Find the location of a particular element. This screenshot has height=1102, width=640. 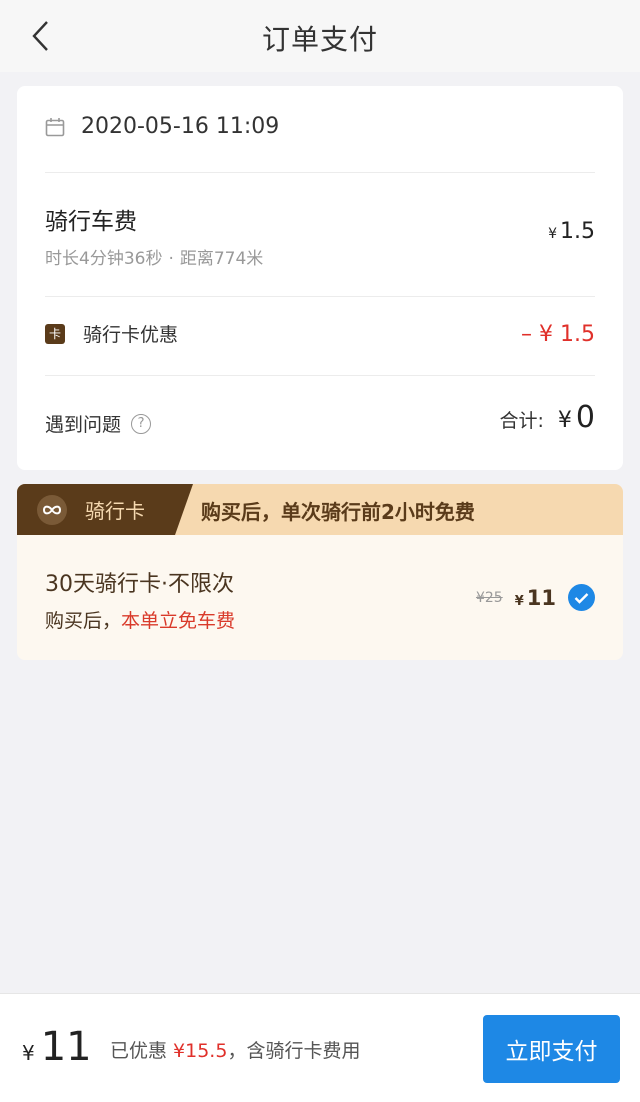

total-value: 0 is located at coordinates (585, 417).